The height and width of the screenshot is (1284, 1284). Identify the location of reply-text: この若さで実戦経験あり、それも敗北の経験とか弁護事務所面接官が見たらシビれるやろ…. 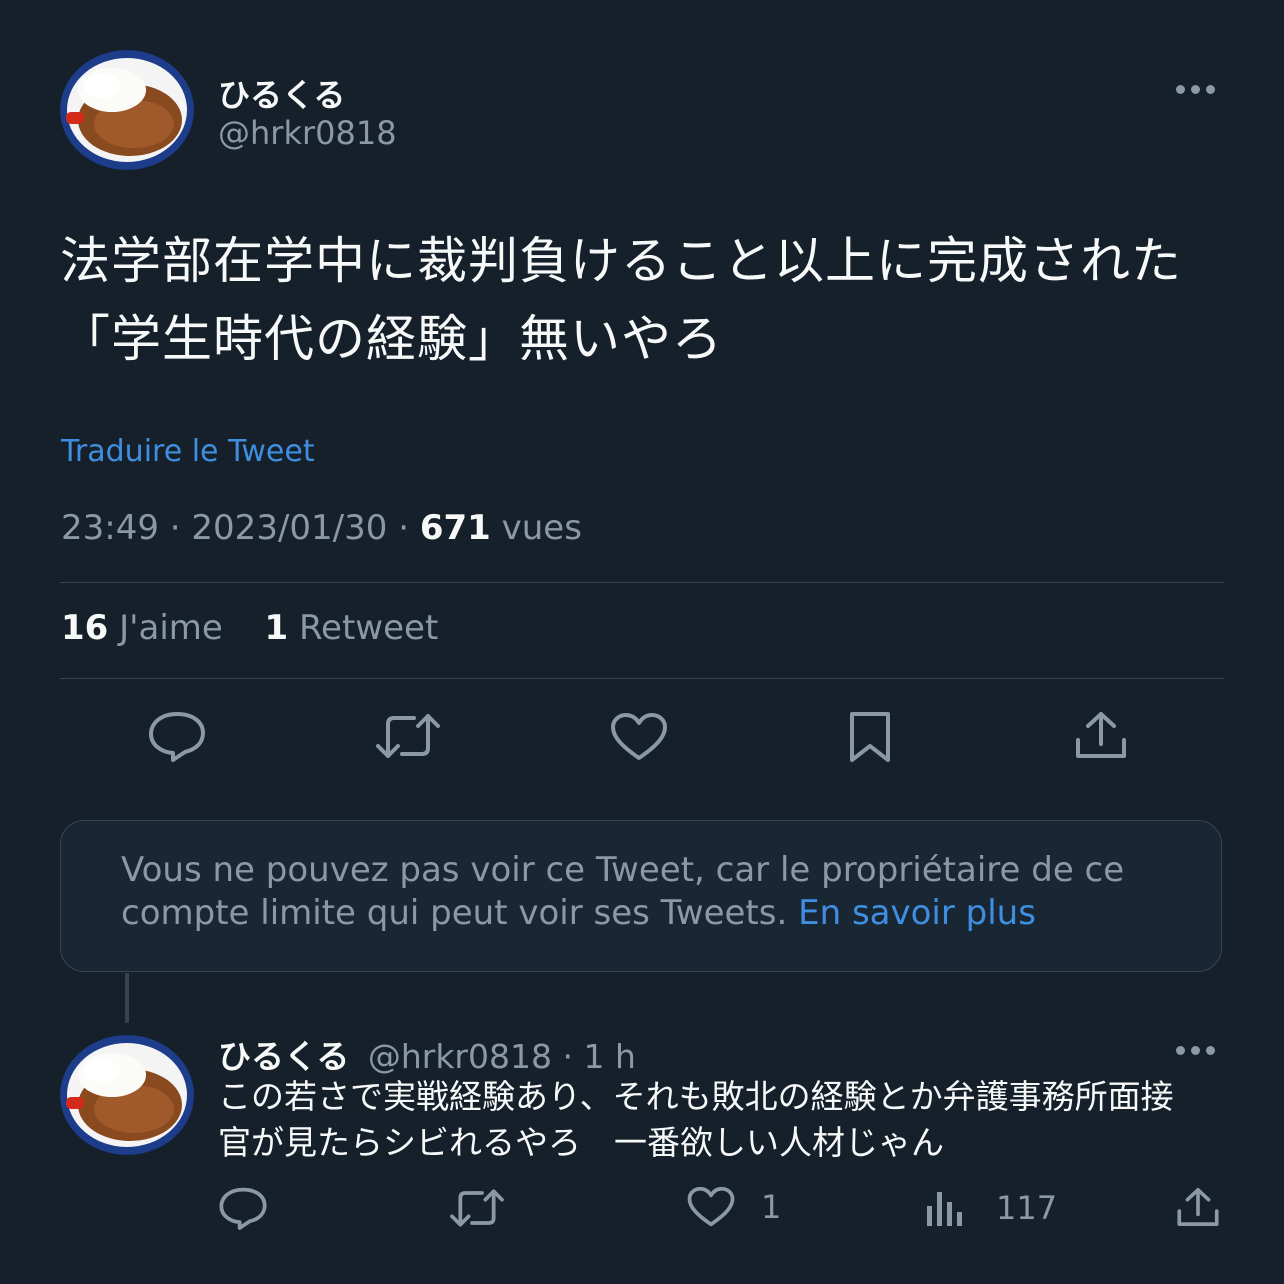
(696, 1119).